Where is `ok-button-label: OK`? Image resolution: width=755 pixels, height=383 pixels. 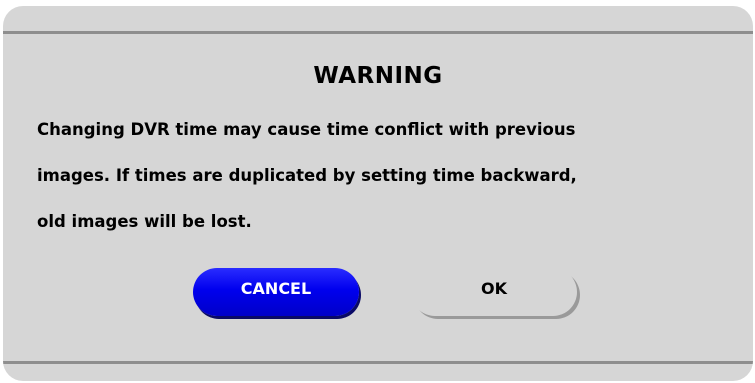 ok-button-label: OK is located at coordinates (494, 288).